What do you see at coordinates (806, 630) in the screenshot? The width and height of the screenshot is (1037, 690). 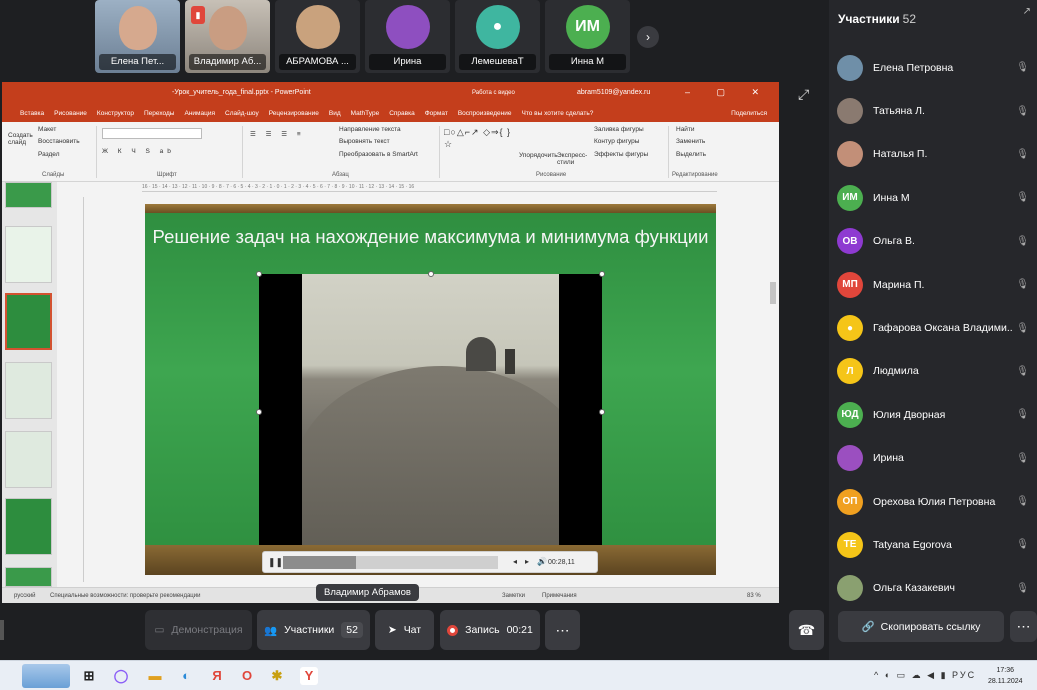 I see `hangup-icon: ☎` at bounding box center [806, 630].